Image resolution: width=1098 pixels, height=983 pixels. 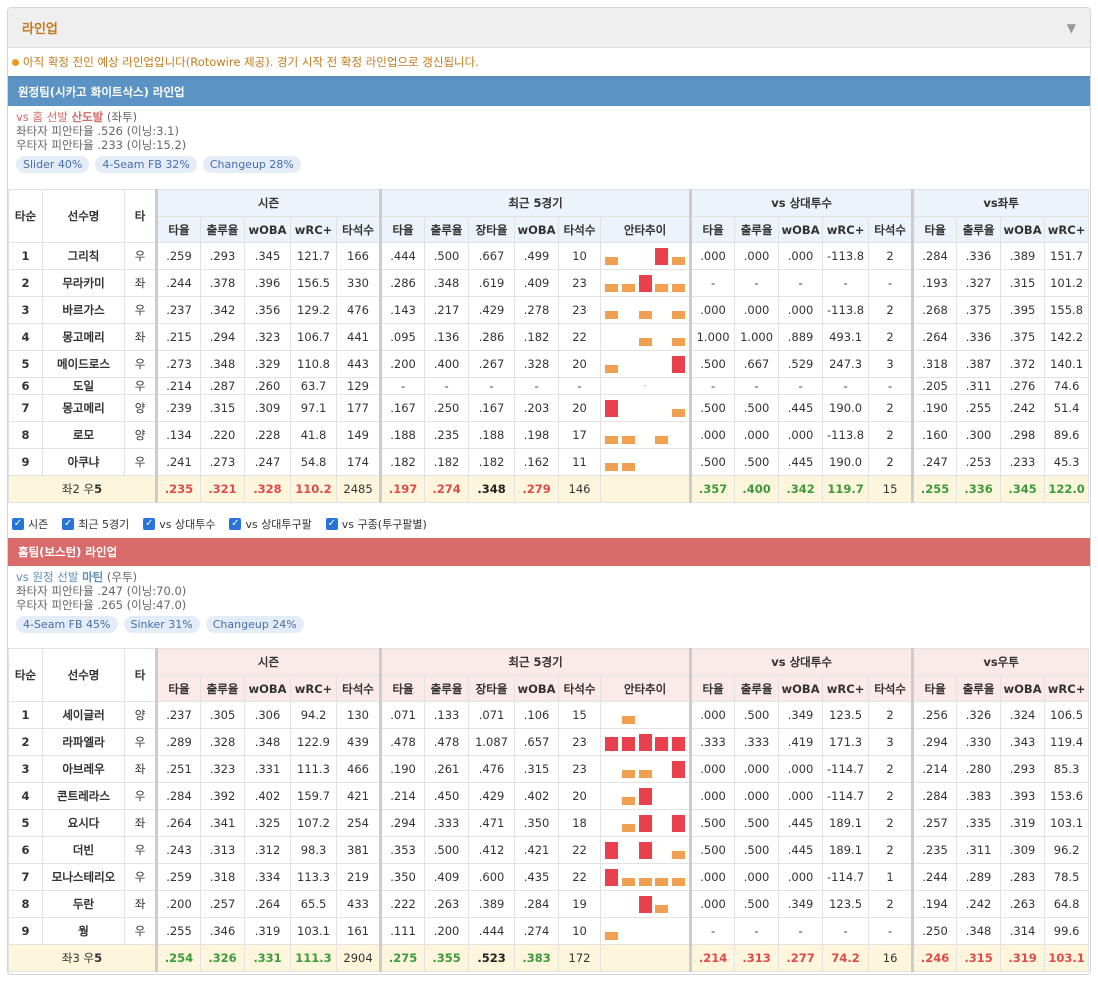 I want to click on recent-stat: .333, so click(x=447, y=823).